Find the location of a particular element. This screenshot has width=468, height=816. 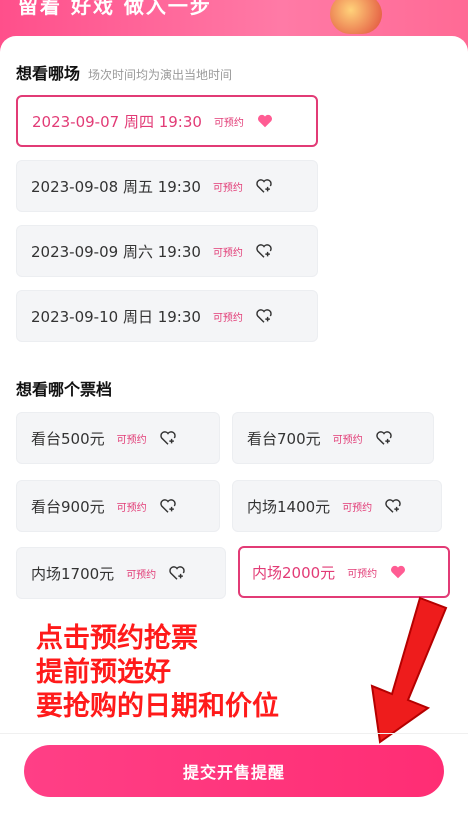

price-option-1: 看台700元 可预约 is located at coordinates (333, 438).